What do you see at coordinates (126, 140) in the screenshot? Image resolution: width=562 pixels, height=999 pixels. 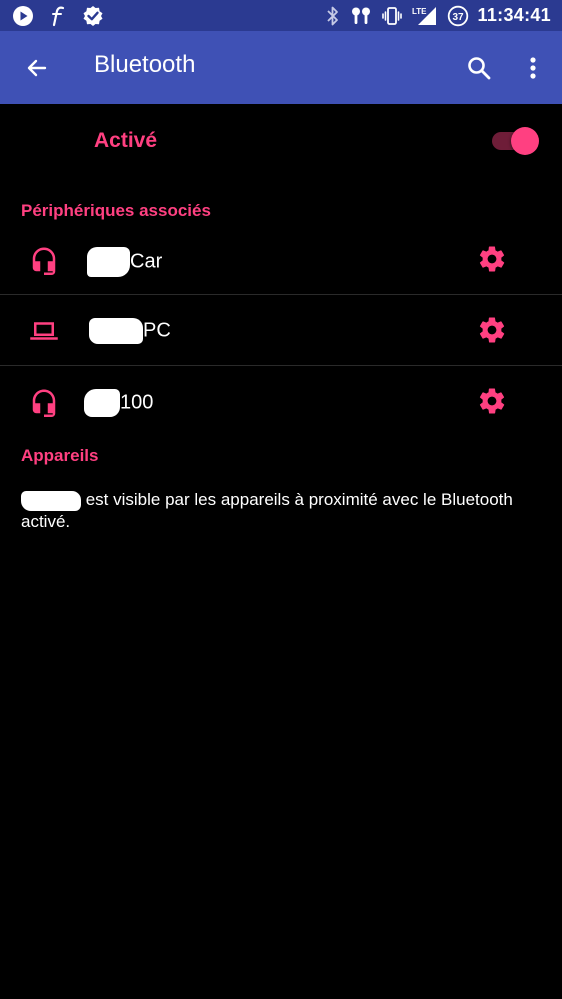 I see `toggle-label: Activé` at bounding box center [126, 140].